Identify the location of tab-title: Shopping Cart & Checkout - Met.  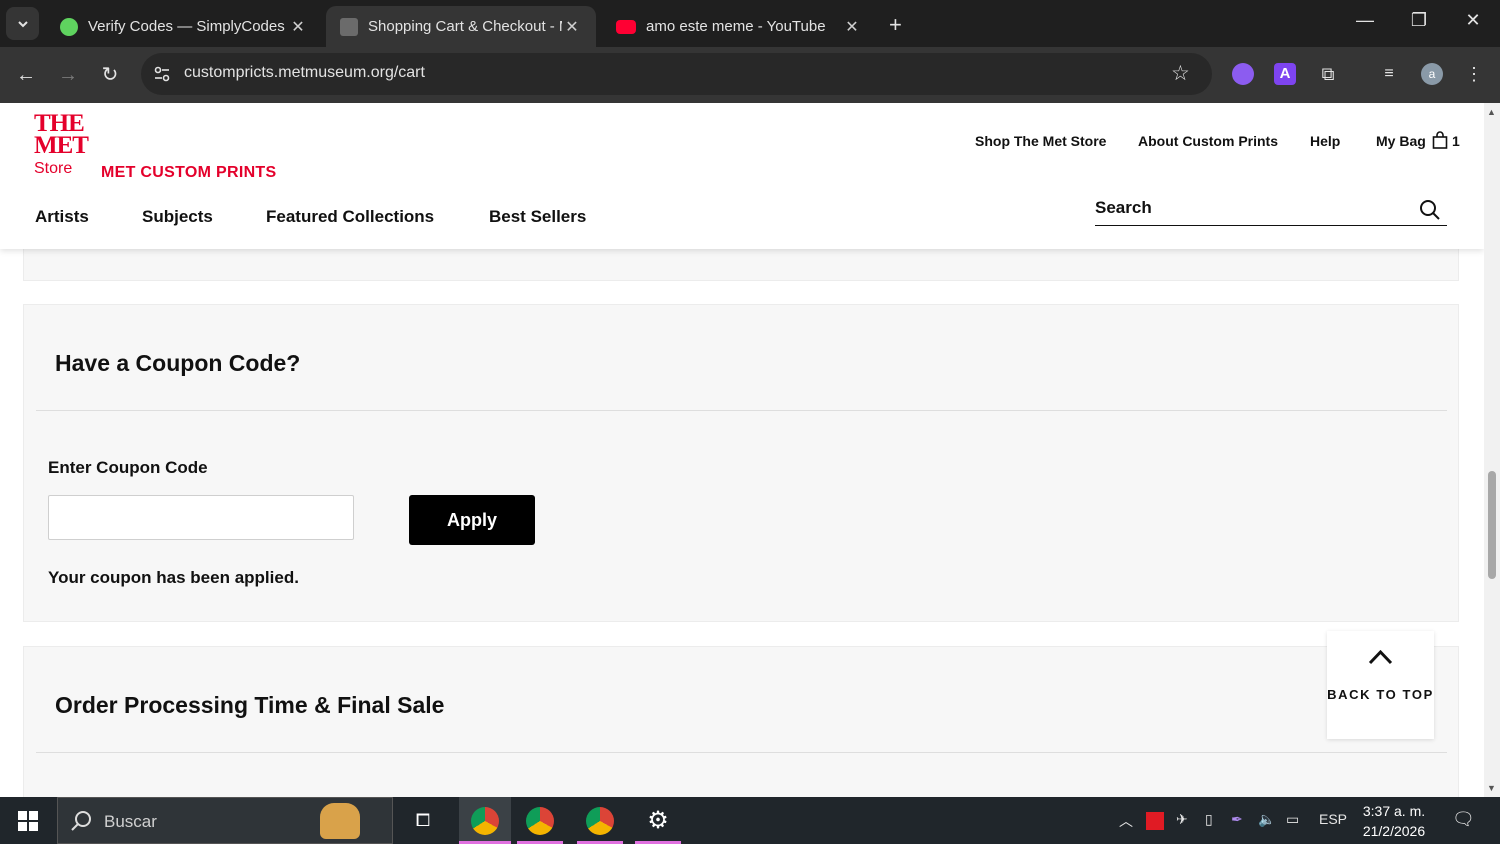
(465, 26).